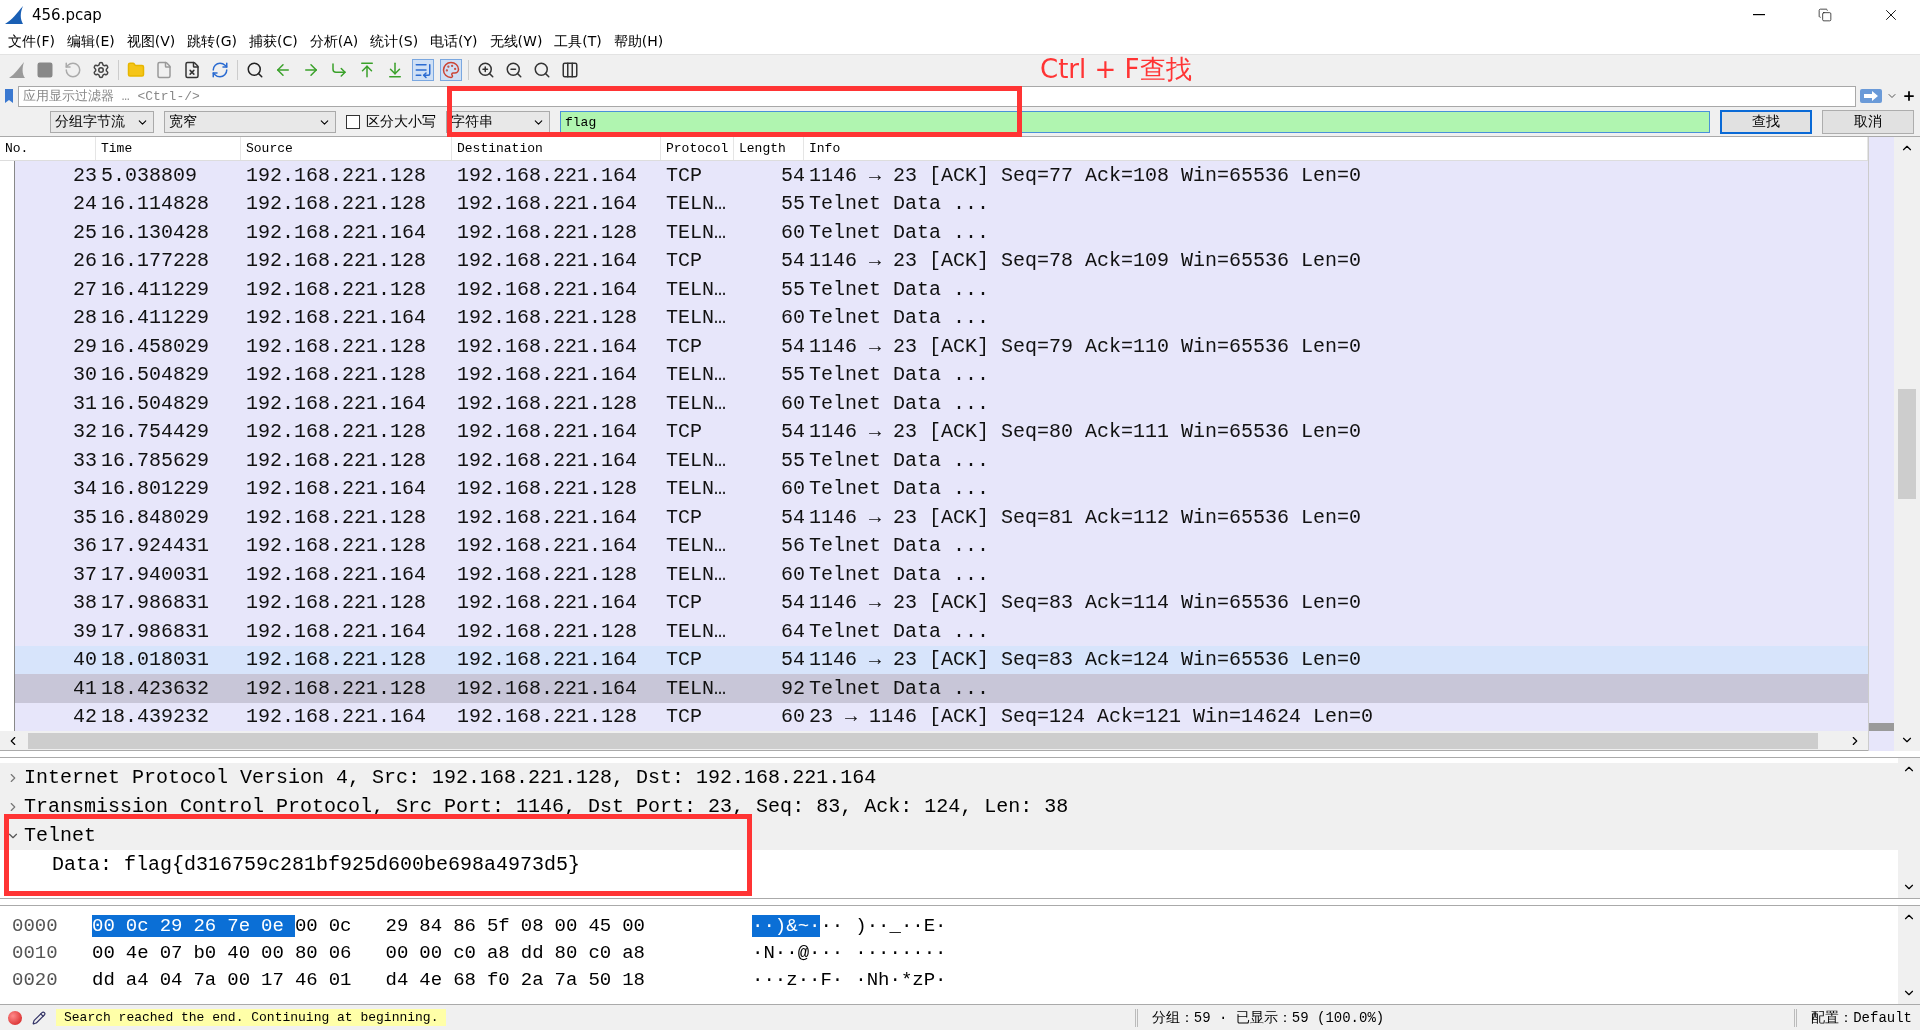 This screenshot has height=1030, width=1920. I want to click on packet-row: 35 16.848029 192.168.221.128 192.168.221.164 TCP 54 1146 → 23 [ACK] Seq=81 Ack=112 Win=65536 Len=0, so click(941, 517).